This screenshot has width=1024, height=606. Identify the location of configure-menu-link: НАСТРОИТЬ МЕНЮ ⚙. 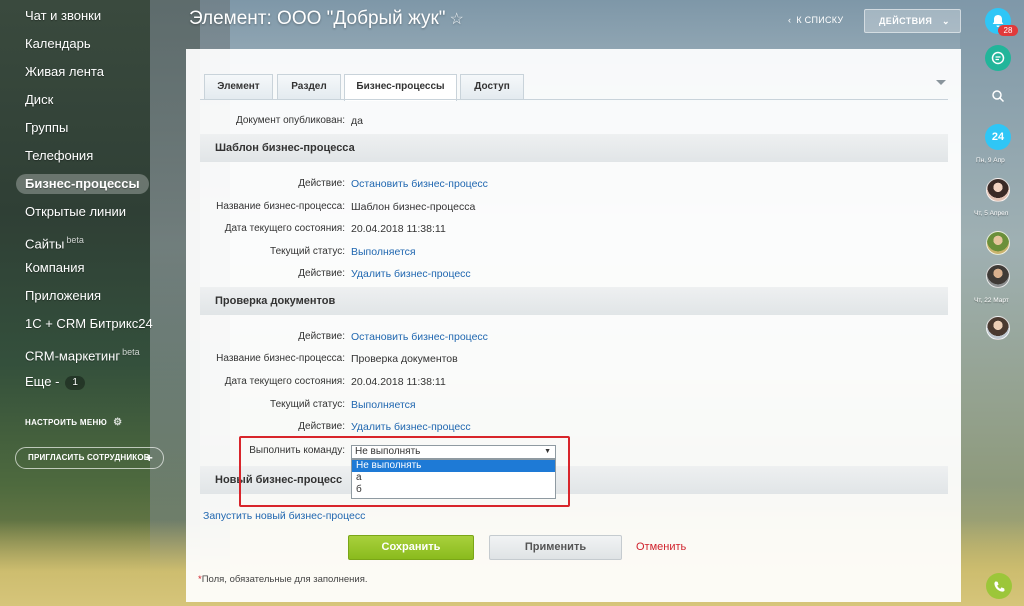
(73, 423).